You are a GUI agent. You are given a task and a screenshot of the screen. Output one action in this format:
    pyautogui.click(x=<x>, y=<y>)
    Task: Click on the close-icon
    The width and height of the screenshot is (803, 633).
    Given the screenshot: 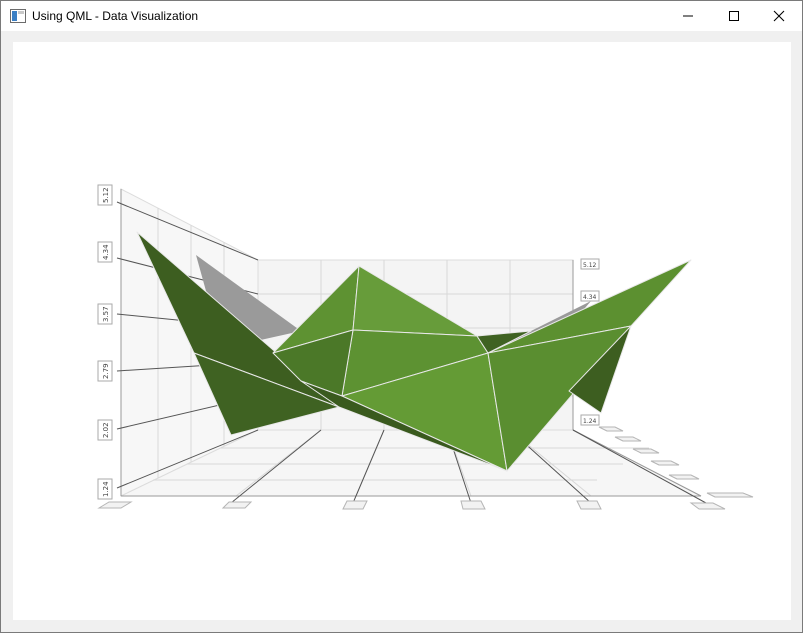 What is the action you would take?
    pyautogui.click(x=779, y=16)
    